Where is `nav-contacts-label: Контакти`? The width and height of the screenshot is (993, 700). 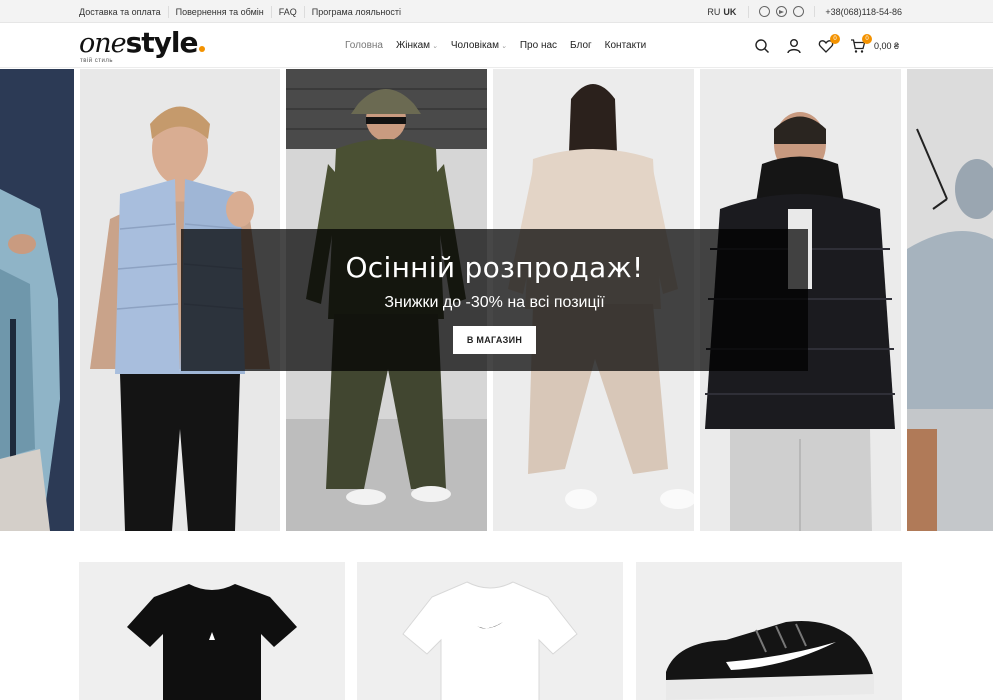 nav-contacts-label: Контакти is located at coordinates (625, 45).